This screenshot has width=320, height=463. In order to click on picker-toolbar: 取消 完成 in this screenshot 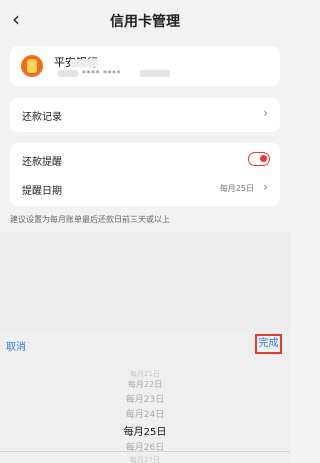, I will do `click(145, 345)`.